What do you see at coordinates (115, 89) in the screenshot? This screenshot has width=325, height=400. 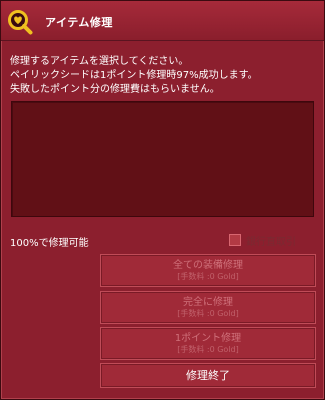 I see `instruction-line: 失敗したポイント分の修理費はもらいません。` at bounding box center [115, 89].